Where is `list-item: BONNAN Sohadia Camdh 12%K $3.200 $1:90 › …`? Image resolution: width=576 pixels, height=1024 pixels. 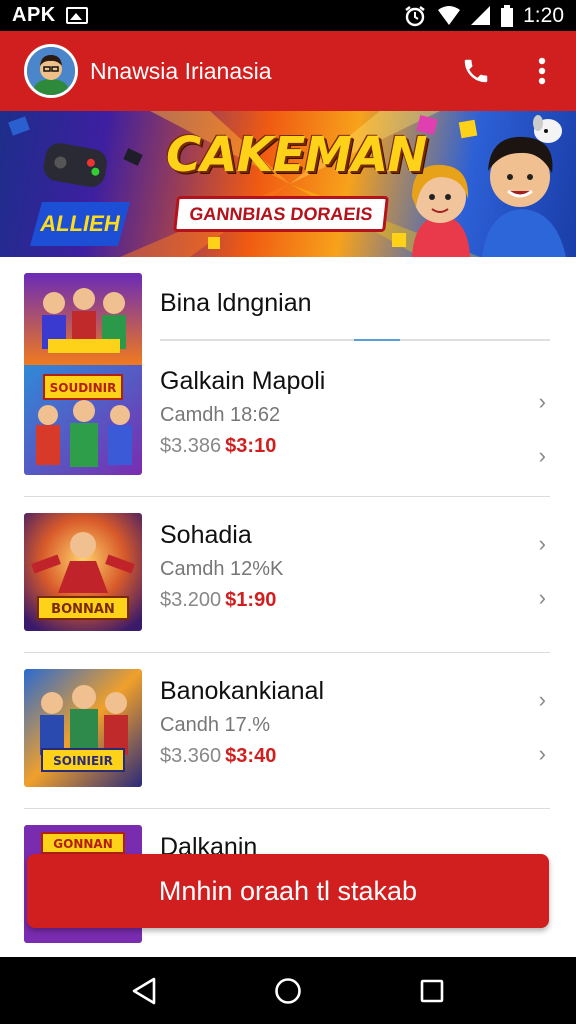
list-item: BONNAN Sohadia Camdh 12%K $3.200 $1:90 › … is located at coordinates (287, 575).